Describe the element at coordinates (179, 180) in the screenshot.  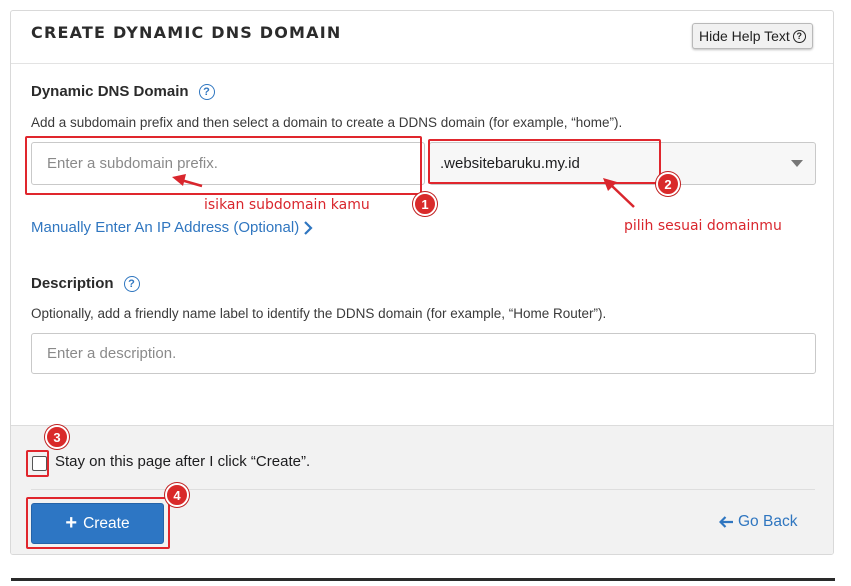
I see `annotation-arrowhead-subdomain` at that location.